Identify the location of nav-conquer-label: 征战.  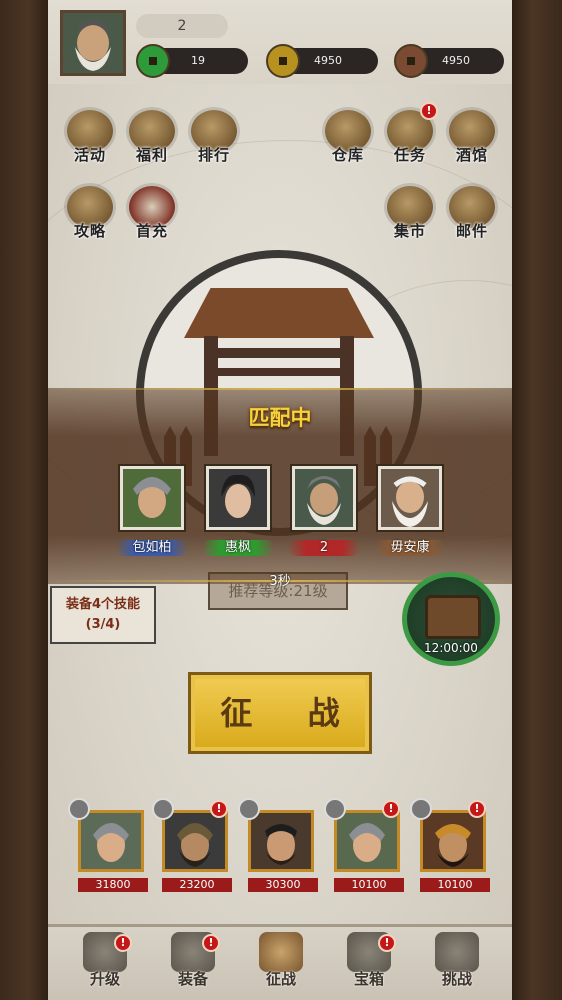
(280, 979).